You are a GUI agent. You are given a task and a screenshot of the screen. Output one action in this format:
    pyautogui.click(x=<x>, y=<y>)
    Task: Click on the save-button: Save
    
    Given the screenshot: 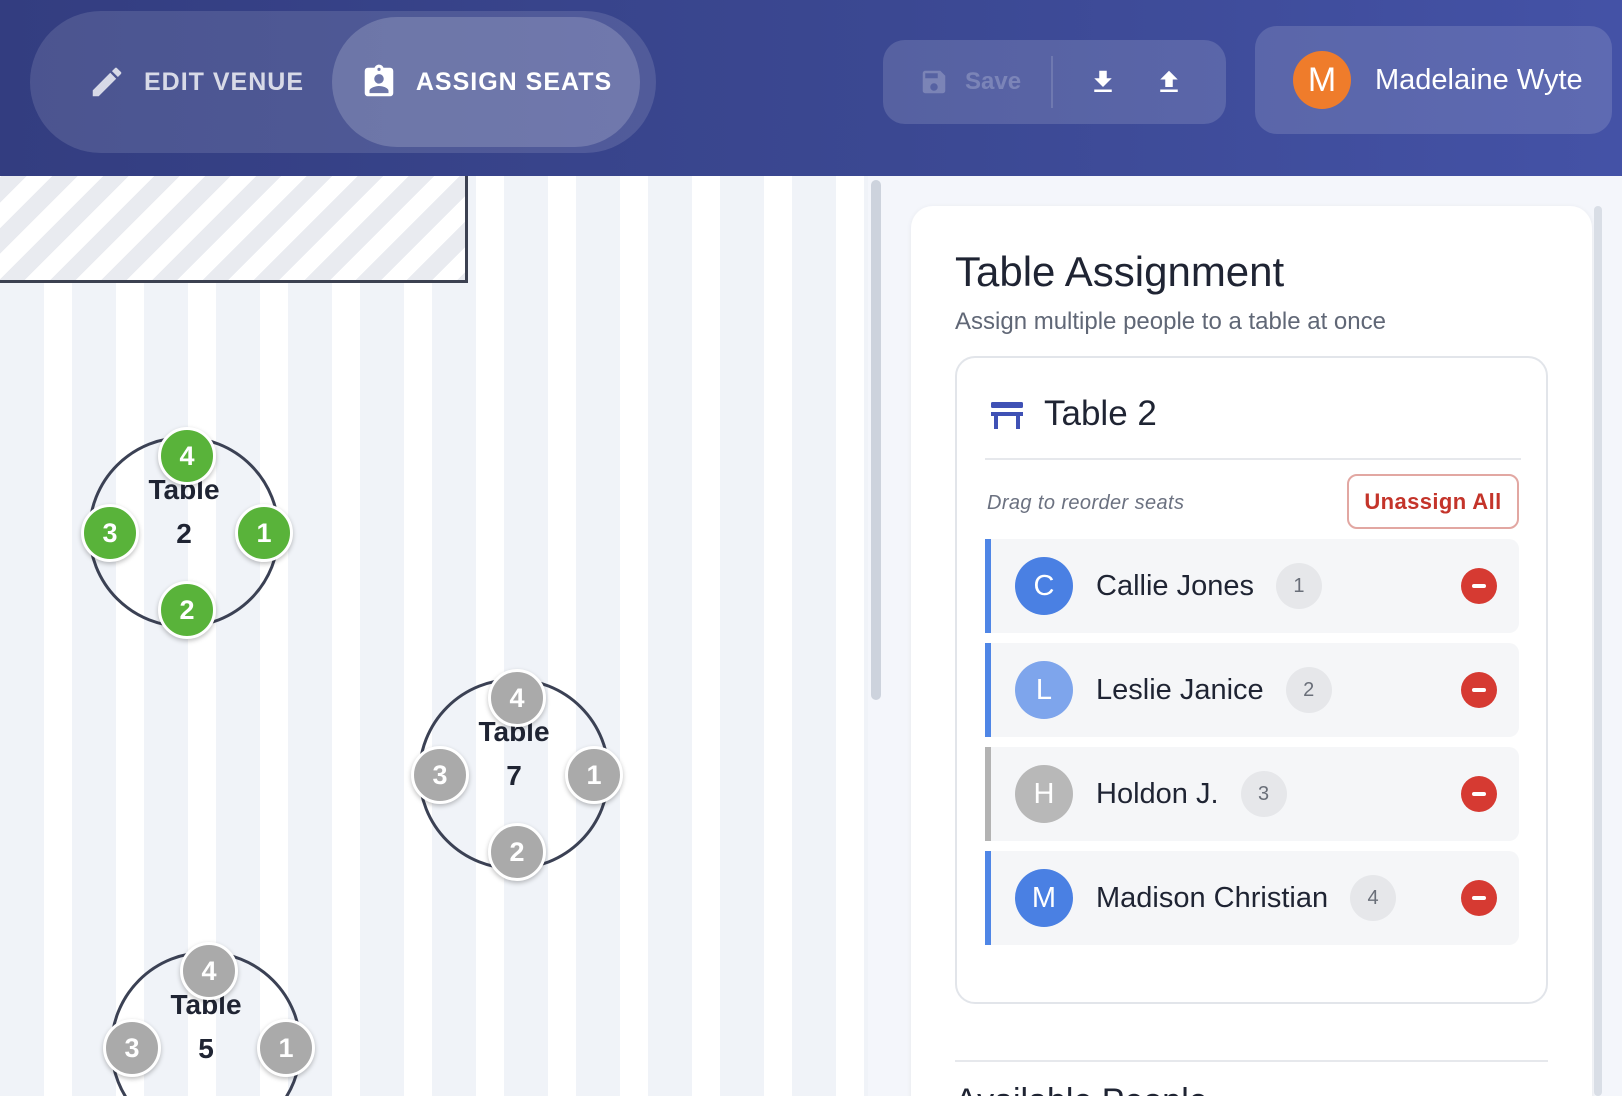 What is the action you would take?
    pyautogui.click(x=970, y=82)
    